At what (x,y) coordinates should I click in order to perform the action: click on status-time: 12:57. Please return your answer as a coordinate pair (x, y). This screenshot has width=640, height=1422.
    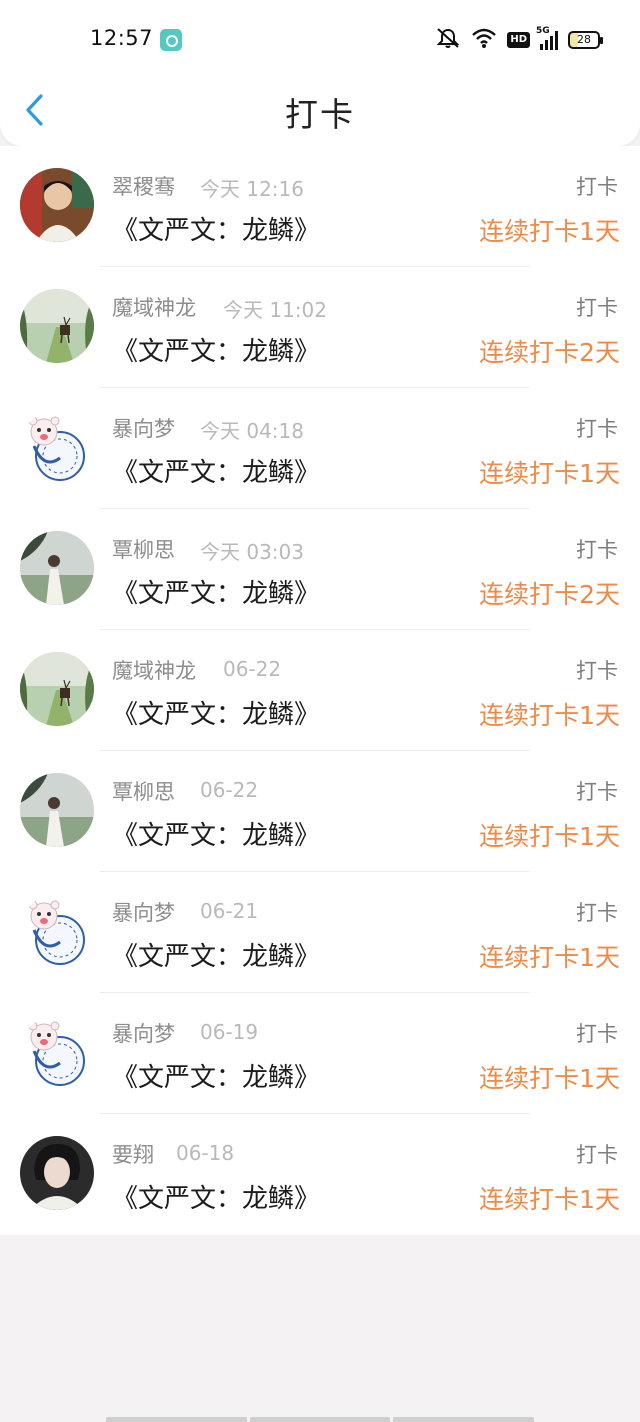
    Looking at the image, I should click on (122, 38).